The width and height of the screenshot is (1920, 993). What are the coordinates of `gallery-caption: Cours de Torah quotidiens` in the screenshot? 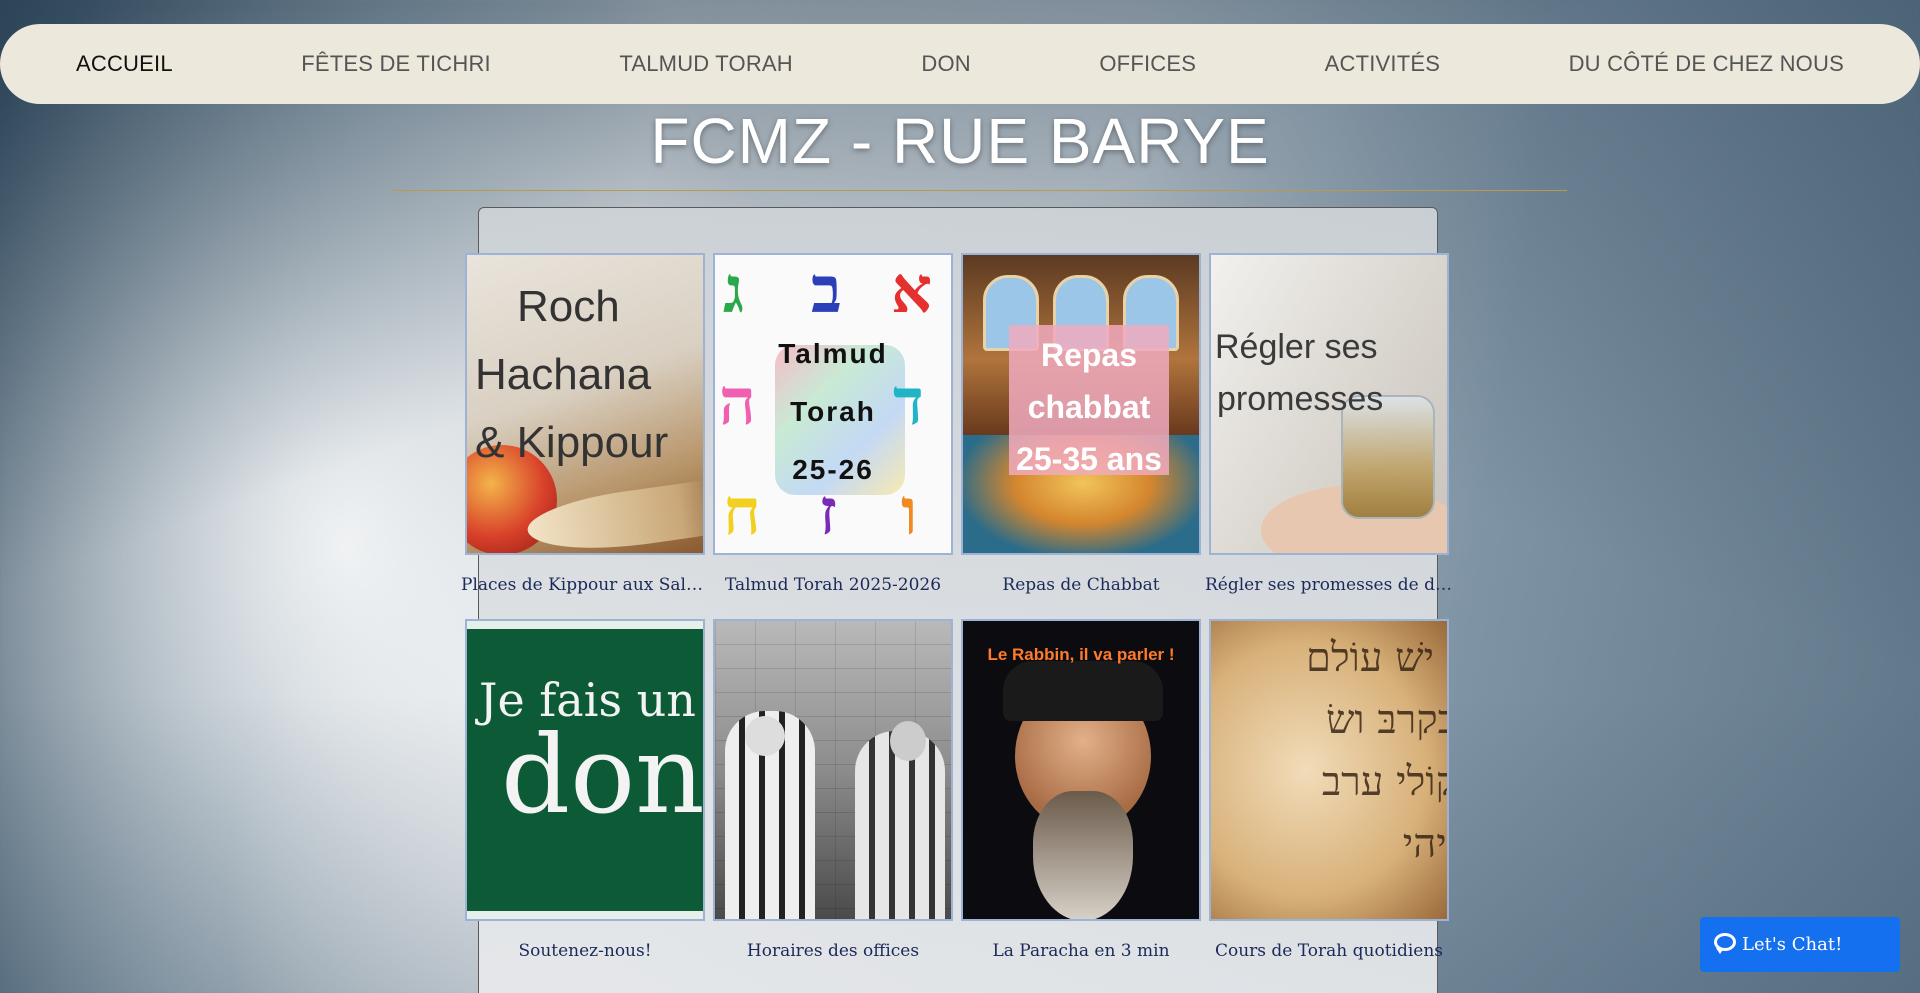 It's located at (1329, 951).